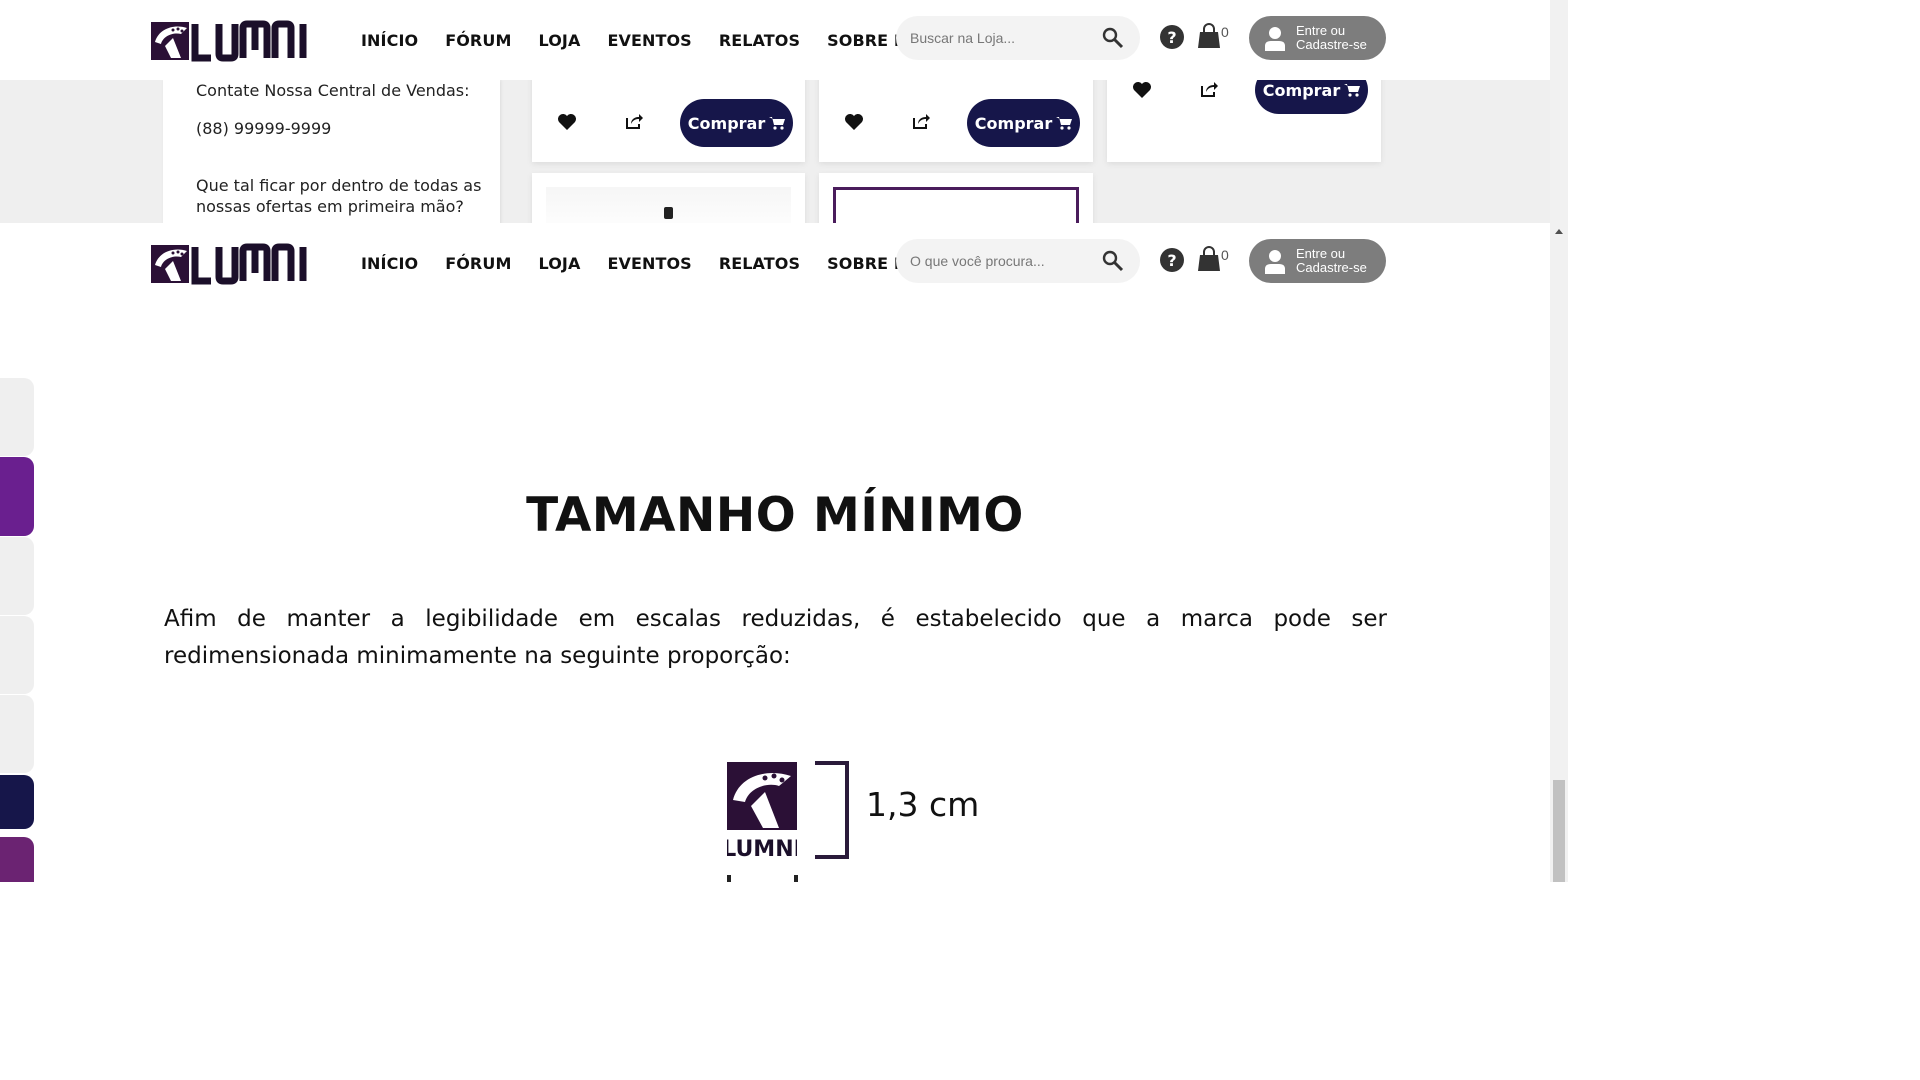  I want to click on phone-number: (88) 99999-9999, so click(264, 128).